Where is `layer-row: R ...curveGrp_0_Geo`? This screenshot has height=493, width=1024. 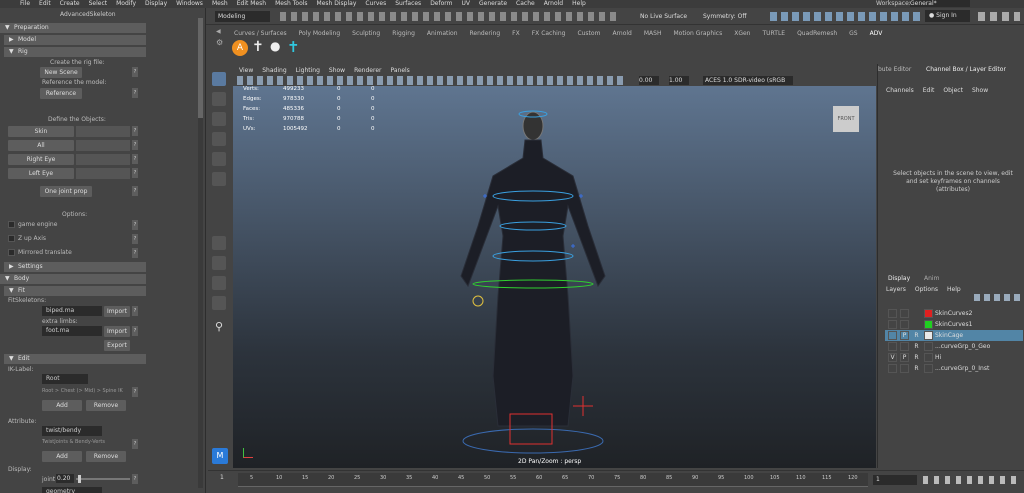
layer-row: R ...curveGrp_0_Geo is located at coordinates (954, 346).